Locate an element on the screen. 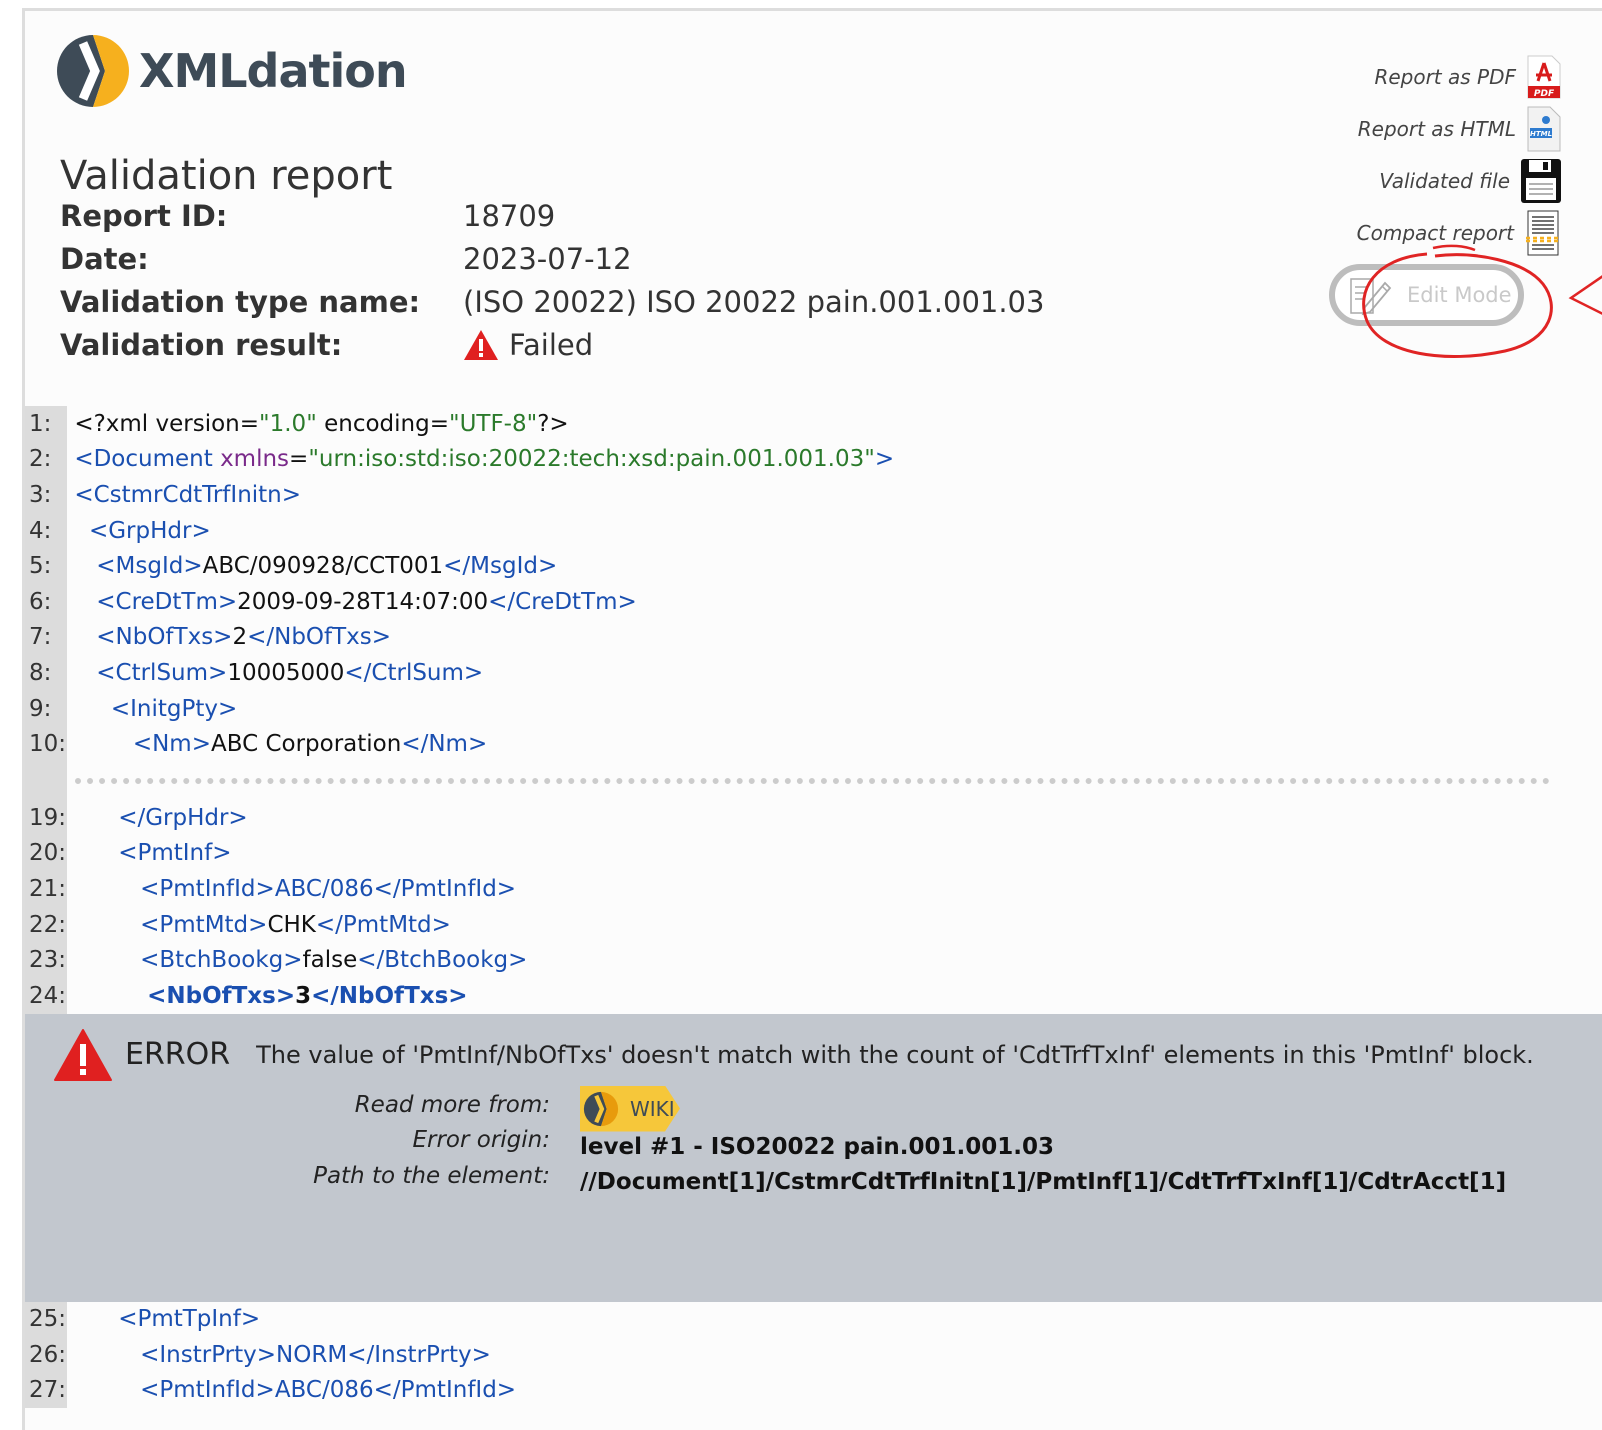 This screenshot has height=1430, width=1602. code-token: 2009-09-28T14:07:00 is located at coordinates (363, 601).